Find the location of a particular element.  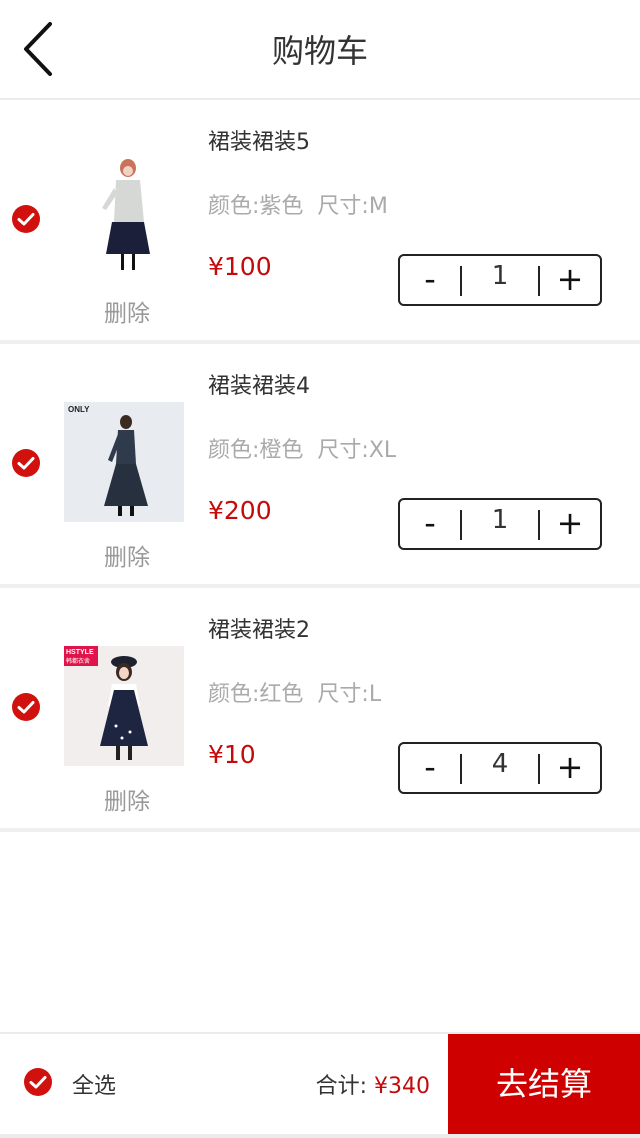

product-image: ONLY is located at coordinates (124, 462).